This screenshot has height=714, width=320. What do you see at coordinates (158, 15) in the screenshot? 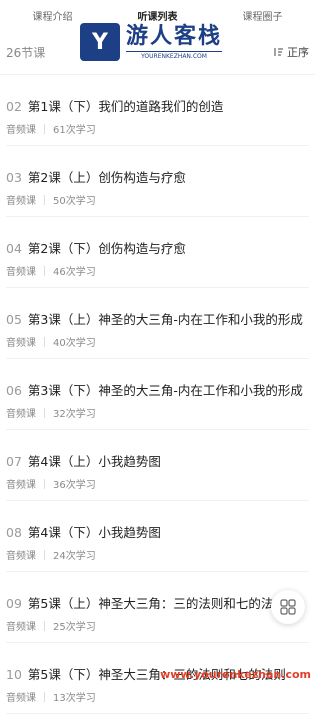
I see `tab-lesson-list: 听课列表` at bounding box center [158, 15].